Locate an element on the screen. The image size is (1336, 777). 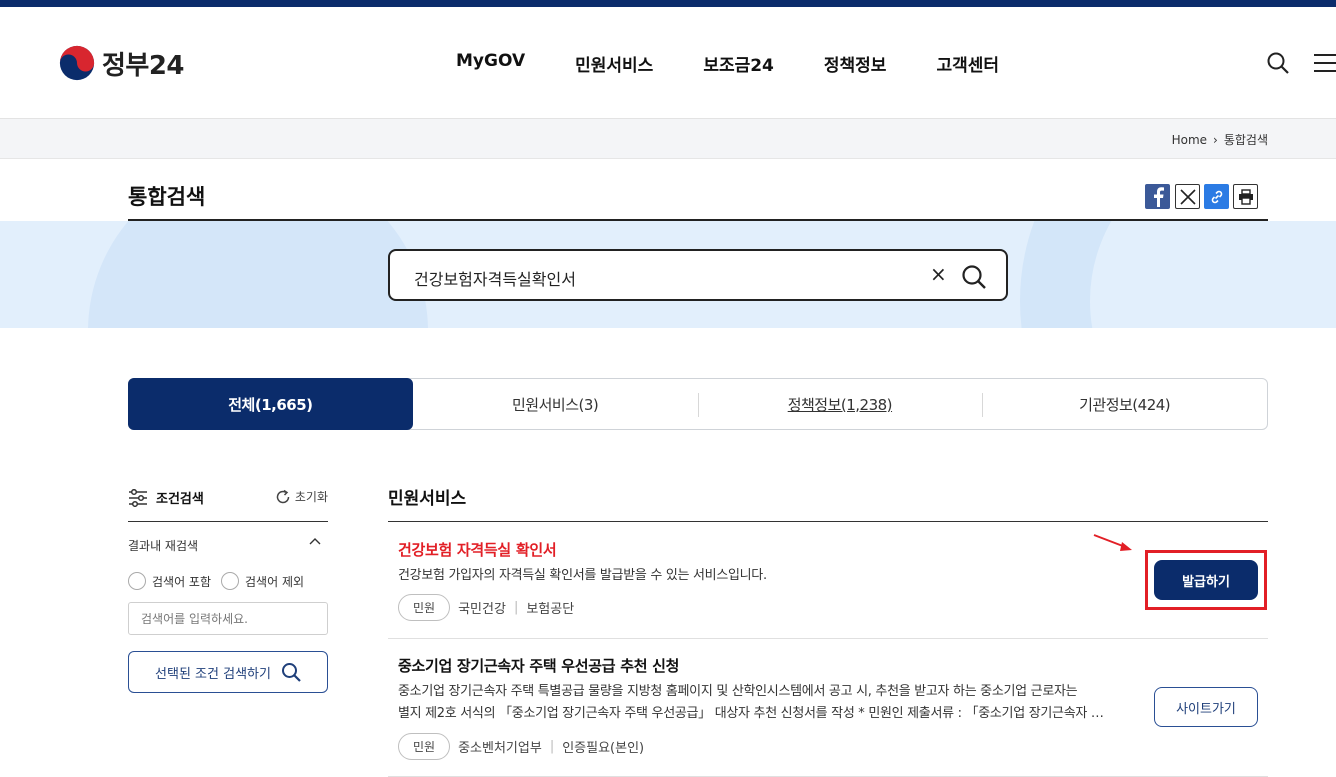
include-keyword-radio: 검색어 포함 is located at coordinates (169, 581).